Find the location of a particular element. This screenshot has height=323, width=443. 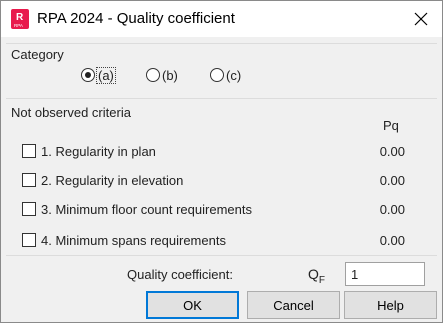

cancel-button: Cancel is located at coordinates (293, 305).